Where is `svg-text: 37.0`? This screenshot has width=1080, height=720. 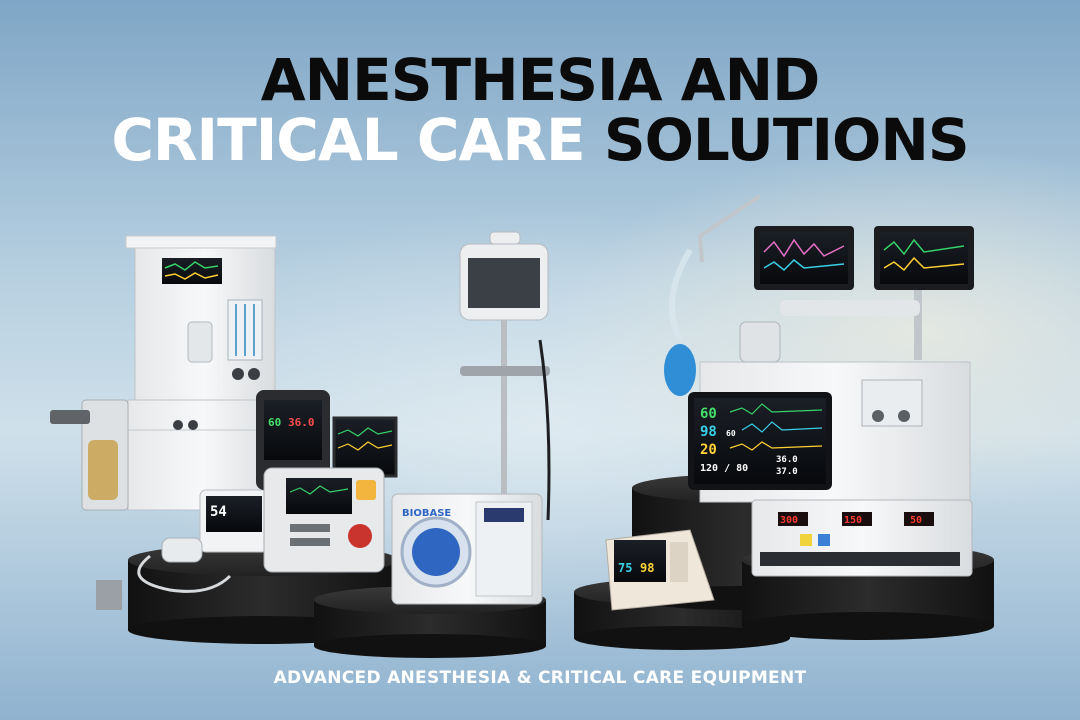 svg-text: 37.0 is located at coordinates (787, 472).